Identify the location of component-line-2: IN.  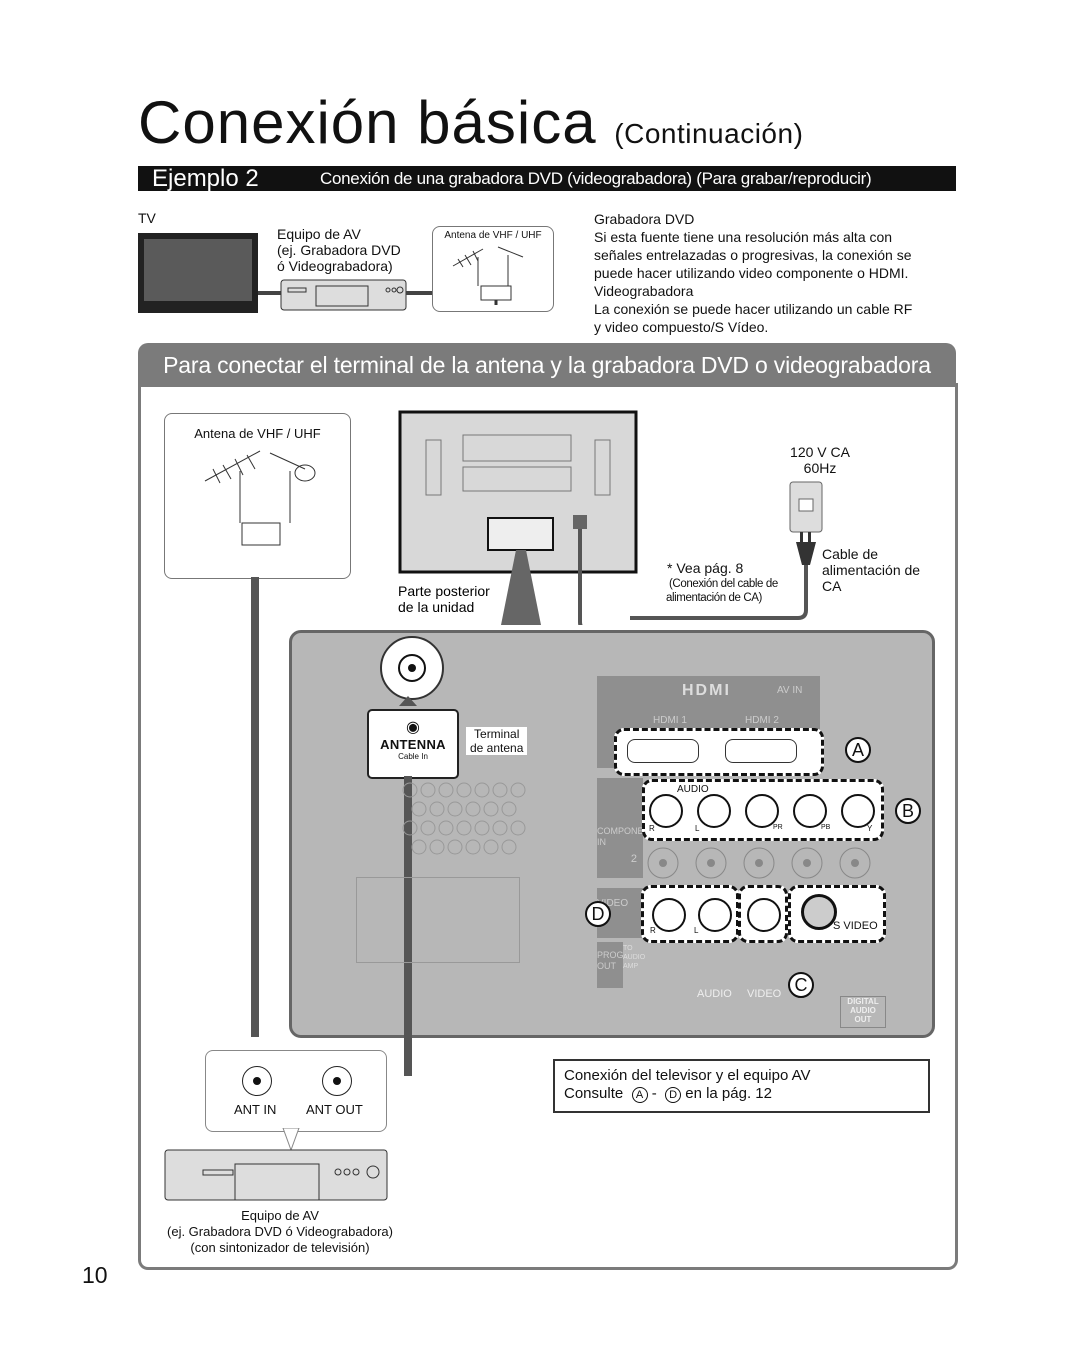
(601, 842).